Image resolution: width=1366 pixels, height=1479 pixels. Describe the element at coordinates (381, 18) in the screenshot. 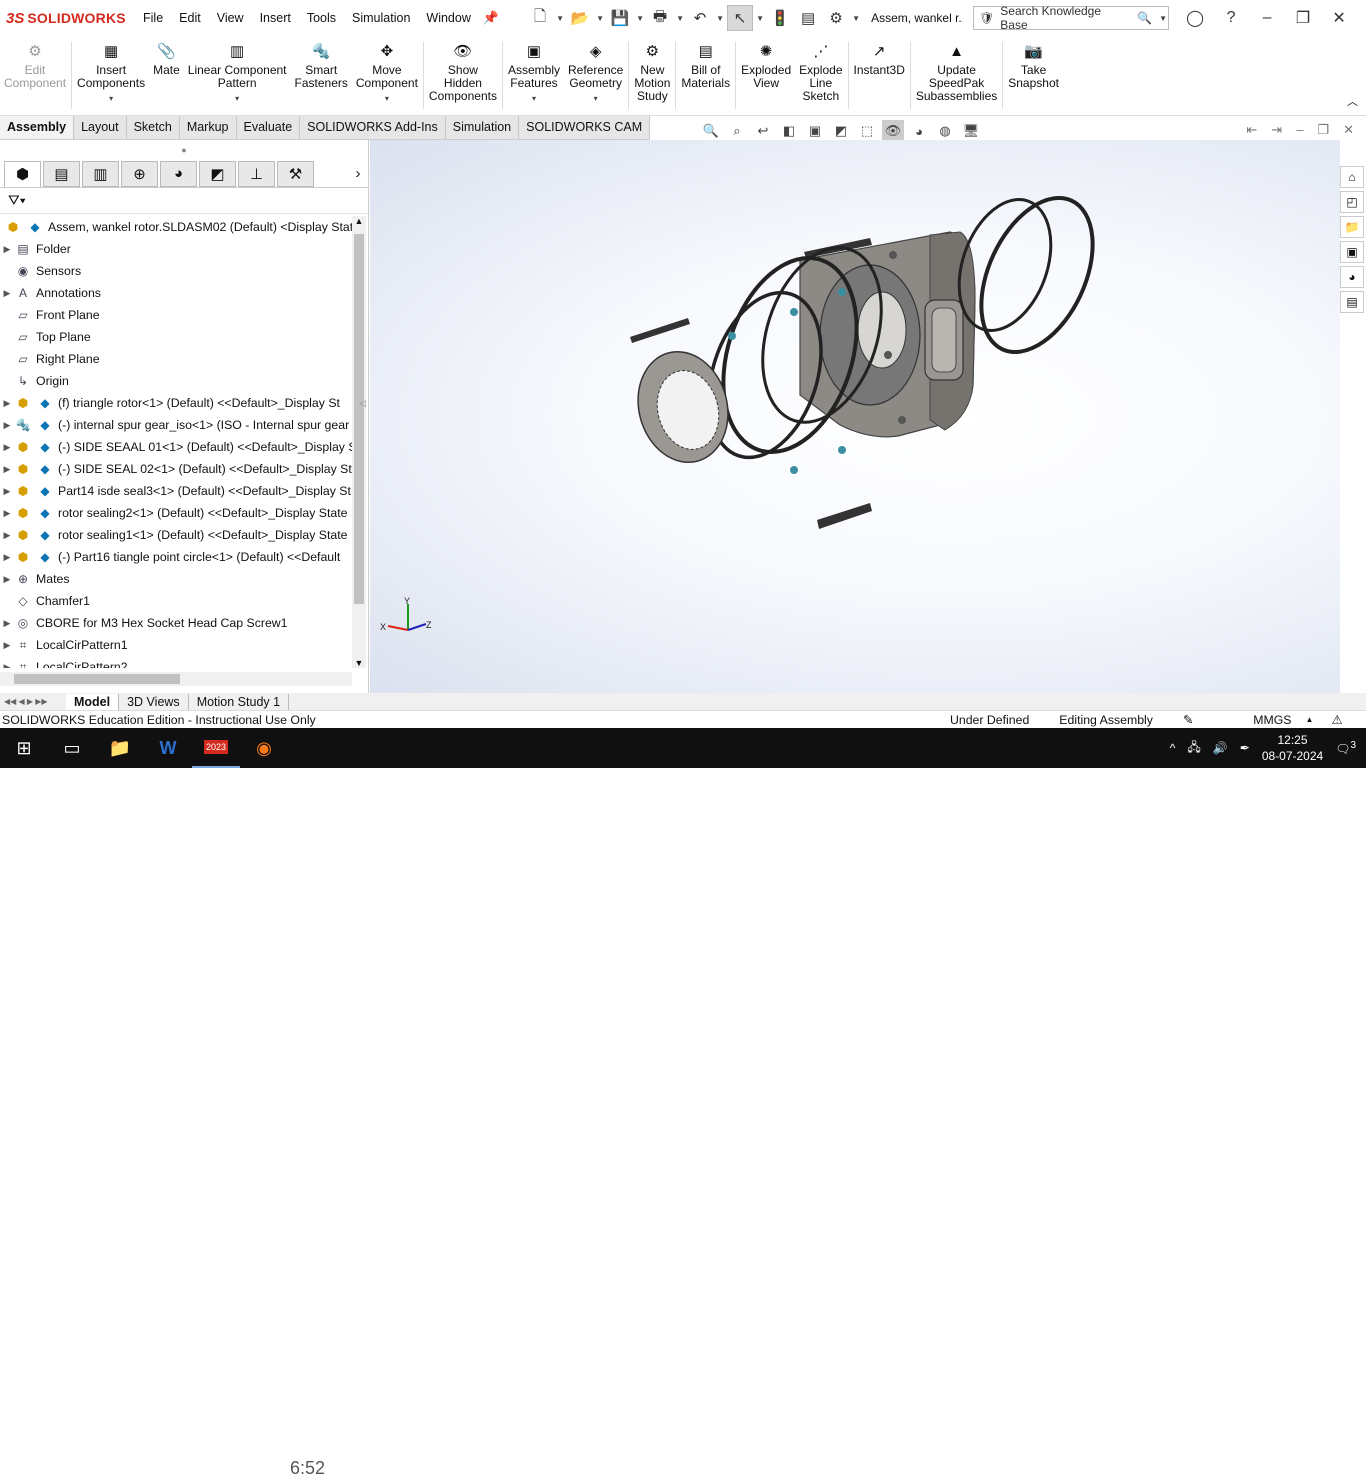

I see `menu-simulation: Simulation` at that location.